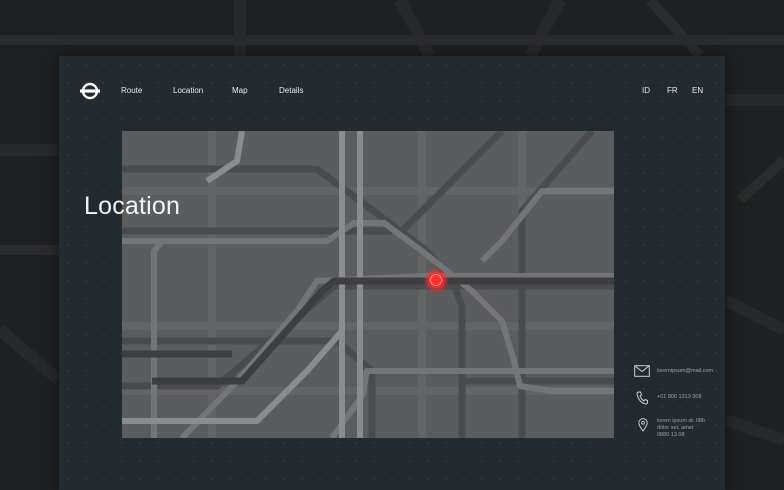 Image resolution: width=784 pixels, height=490 pixels. What do you see at coordinates (672, 90) in the screenshot?
I see `lang-fr-link: FR` at bounding box center [672, 90].